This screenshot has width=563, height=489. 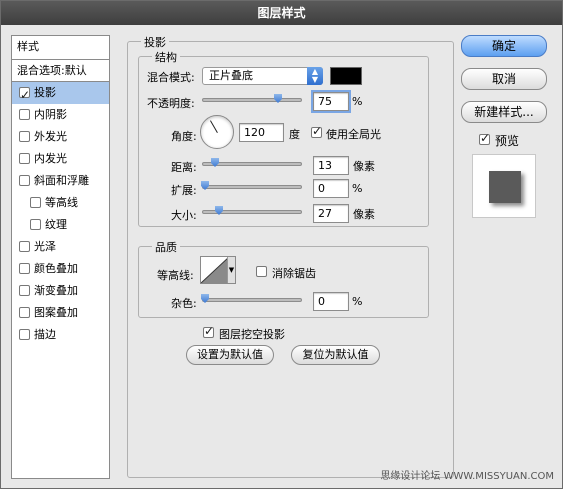 What do you see at coordinates (219, 210) in the screenshot?
I see `size-slider-thumb` at bounding box center [219, 210].